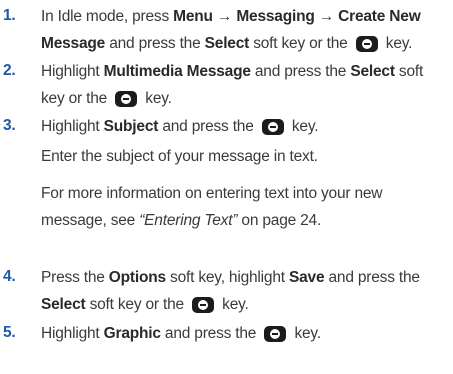 This screenshot has width=453, height=374. I want to click on text: Press the, so click(75, 277).